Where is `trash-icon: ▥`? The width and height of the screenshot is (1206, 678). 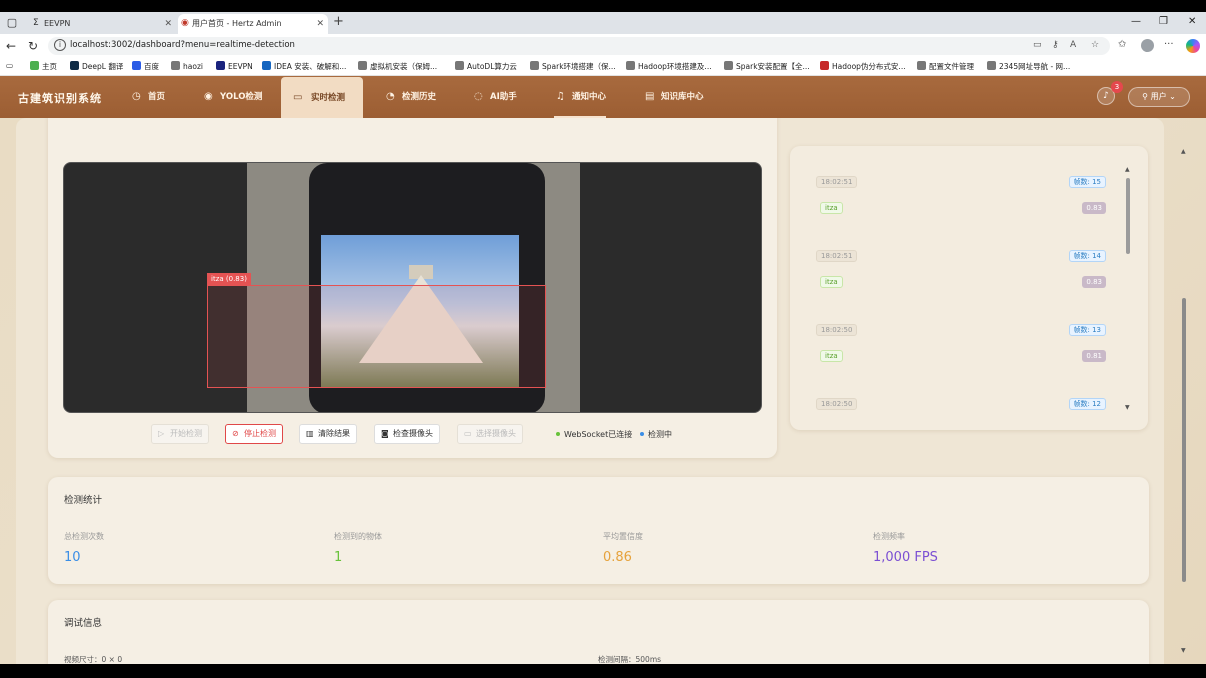 trash-icon: ▥ is located at coordinates (310, 433).